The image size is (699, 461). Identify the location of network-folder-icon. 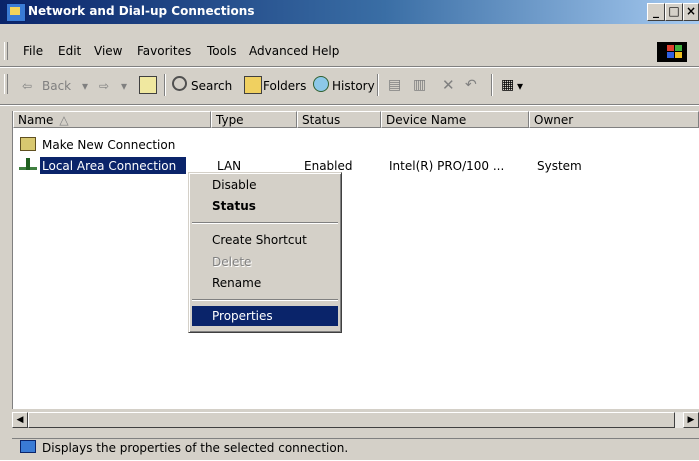
(16, 12).